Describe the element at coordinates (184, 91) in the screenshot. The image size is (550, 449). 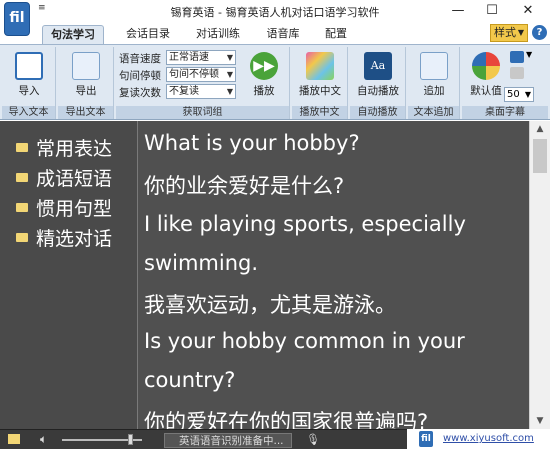
I see `repeat-count-value: 不复读` at that location.